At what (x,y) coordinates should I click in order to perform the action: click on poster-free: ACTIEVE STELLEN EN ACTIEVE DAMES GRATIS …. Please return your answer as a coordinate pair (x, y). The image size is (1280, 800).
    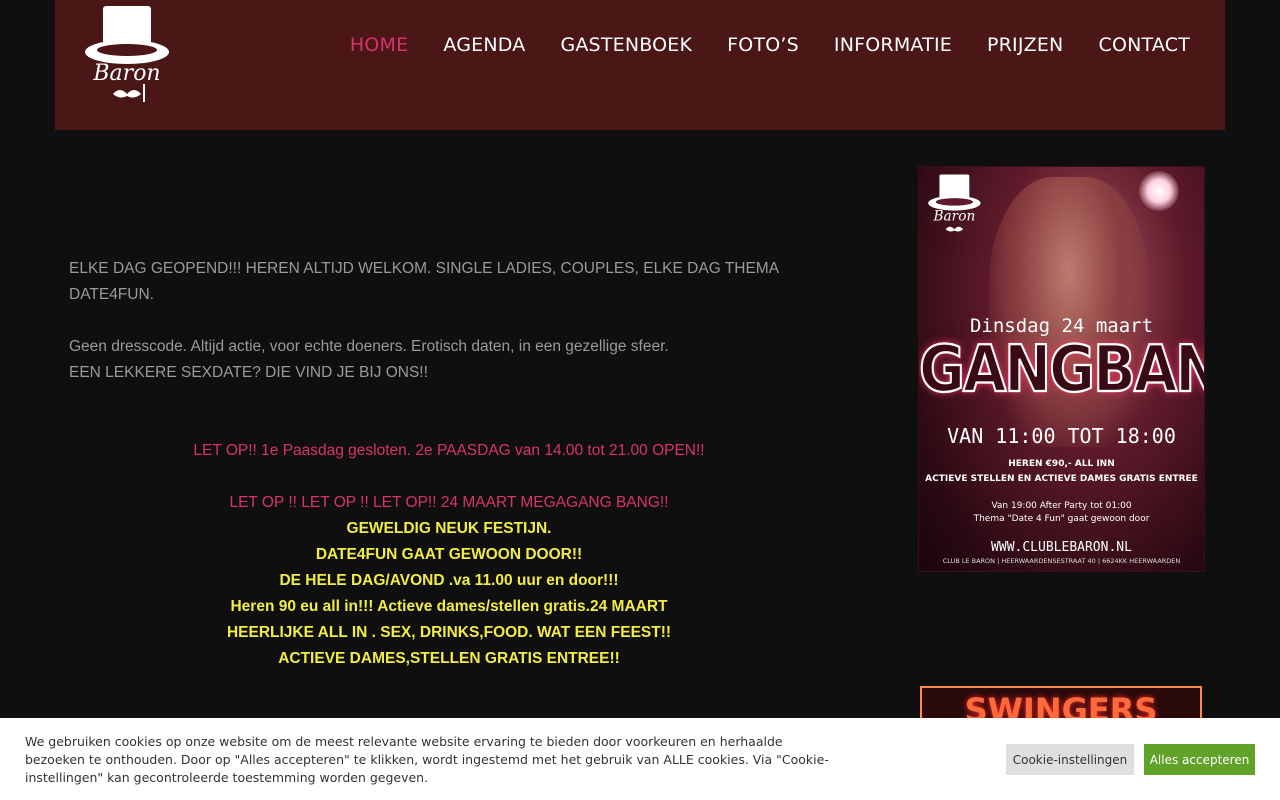
    Looking at the image, I should click on (1061, 479).